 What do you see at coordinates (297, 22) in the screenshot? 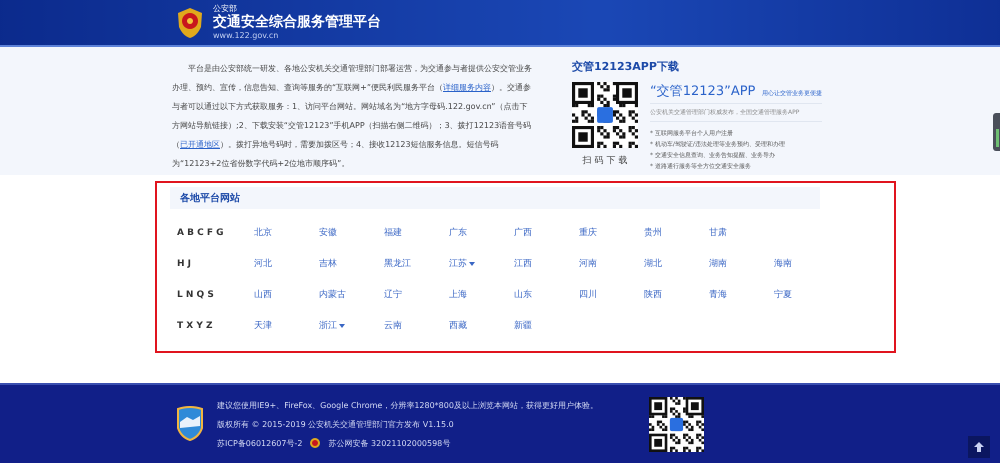
I see `site-title: 交通安全综合服务管理平台` at bounding box center [297, 22].